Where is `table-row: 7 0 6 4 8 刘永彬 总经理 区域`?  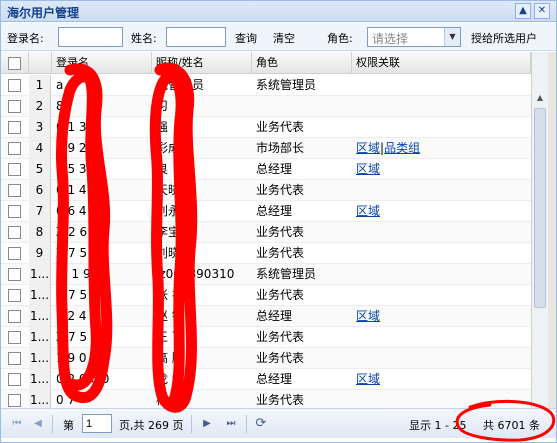 table-row: 7 0 6 4 8 刘永彬 总经理 区域 is located at coordinates (266, 211).